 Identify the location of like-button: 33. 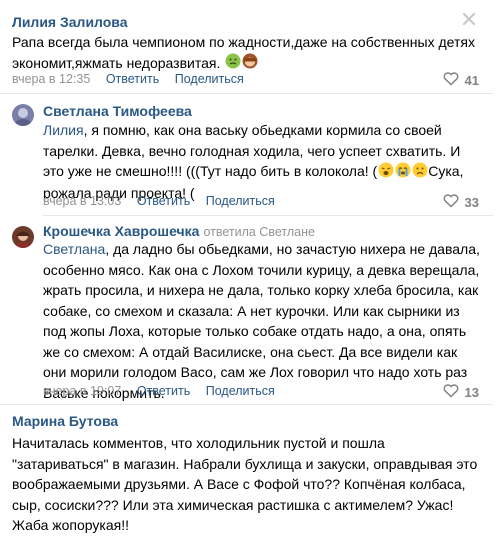
(461, 202).